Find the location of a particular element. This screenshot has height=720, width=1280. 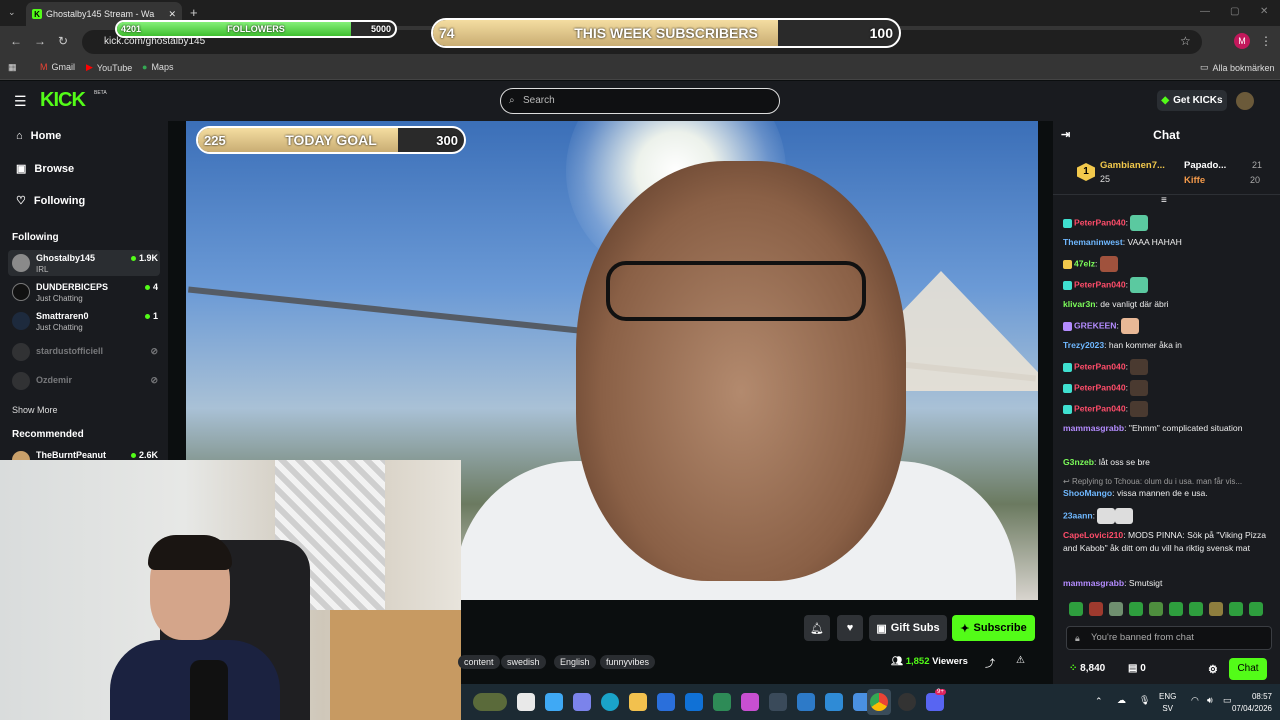

youtube-icon: ▶ is located at coordinates (89, 67).